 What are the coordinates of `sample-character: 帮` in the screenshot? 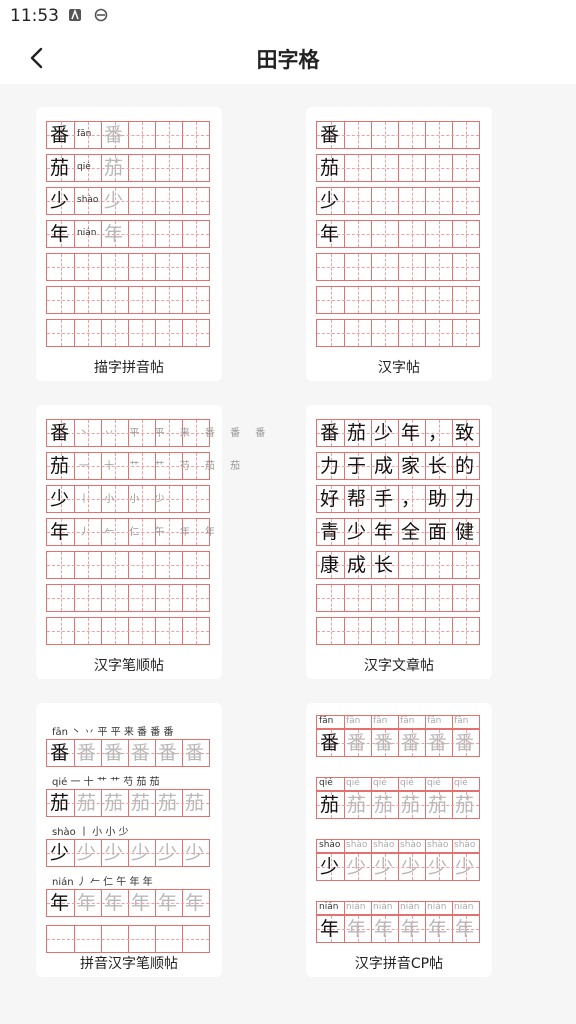 It's located at (357, 499).